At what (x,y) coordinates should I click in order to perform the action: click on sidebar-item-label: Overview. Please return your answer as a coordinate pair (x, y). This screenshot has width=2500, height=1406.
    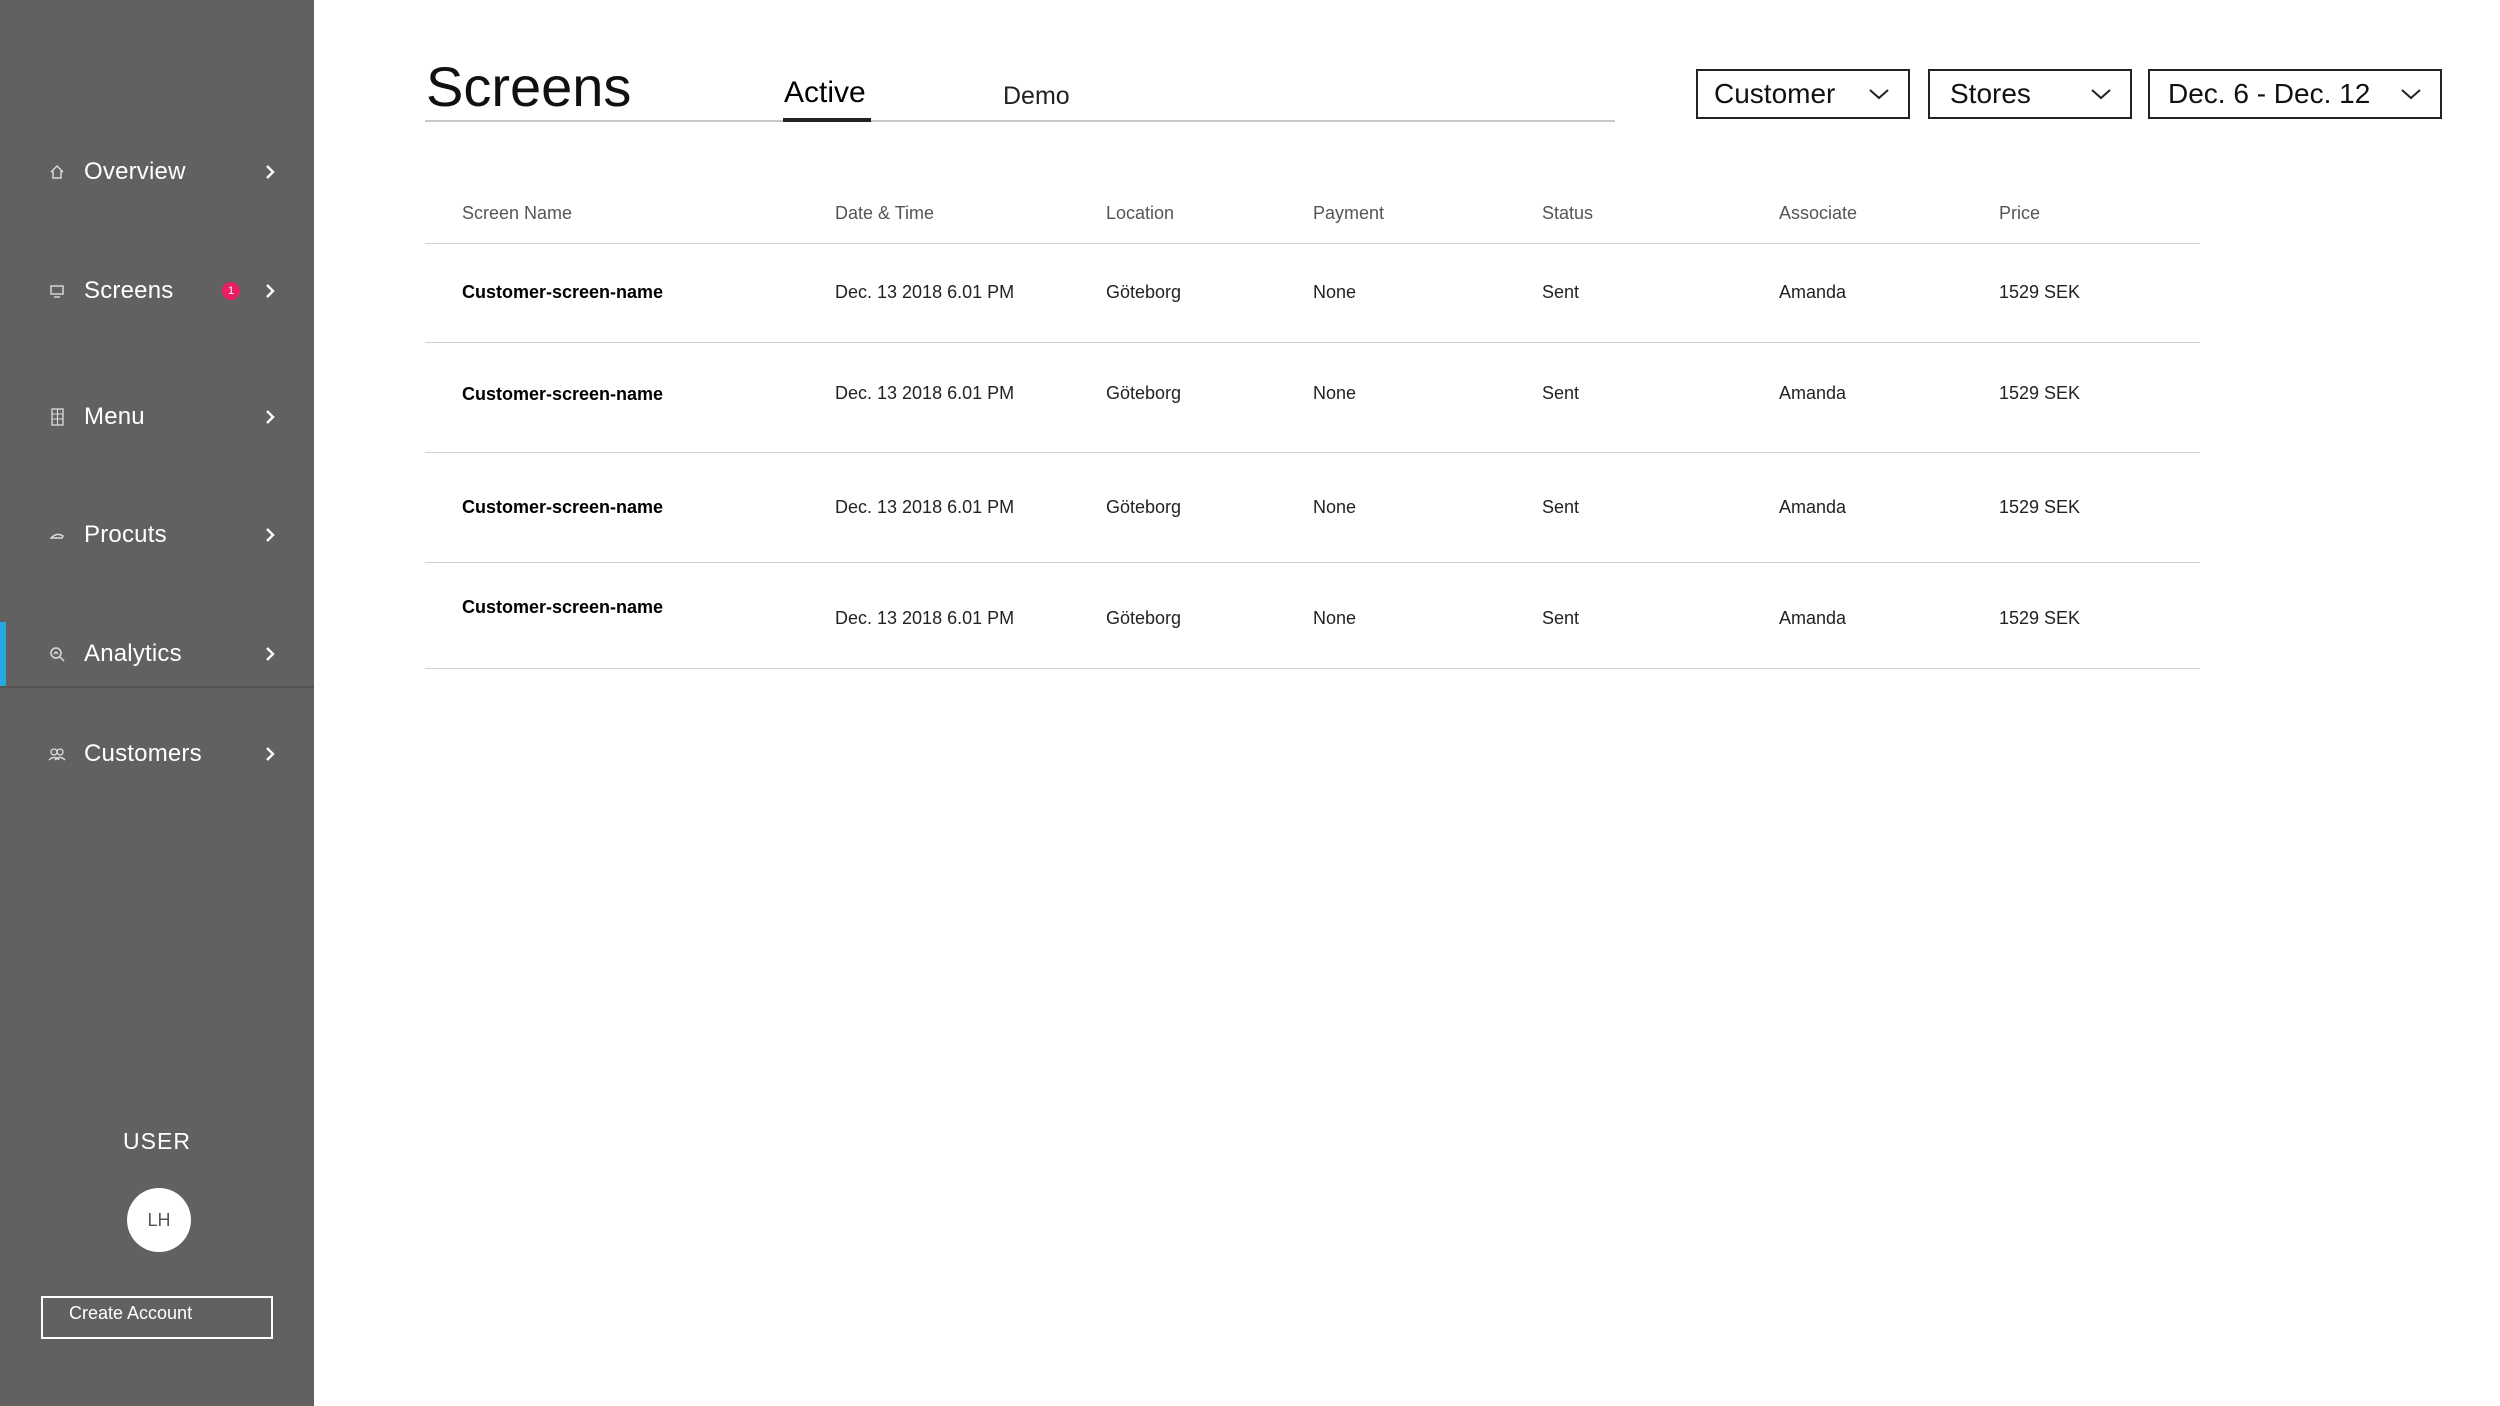
    Looking at the image, I should click on (135, 171).